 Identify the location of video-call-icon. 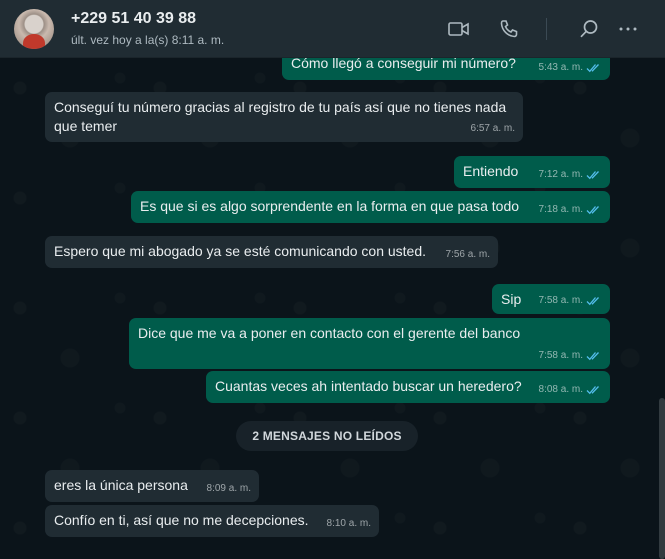
(459, 29).